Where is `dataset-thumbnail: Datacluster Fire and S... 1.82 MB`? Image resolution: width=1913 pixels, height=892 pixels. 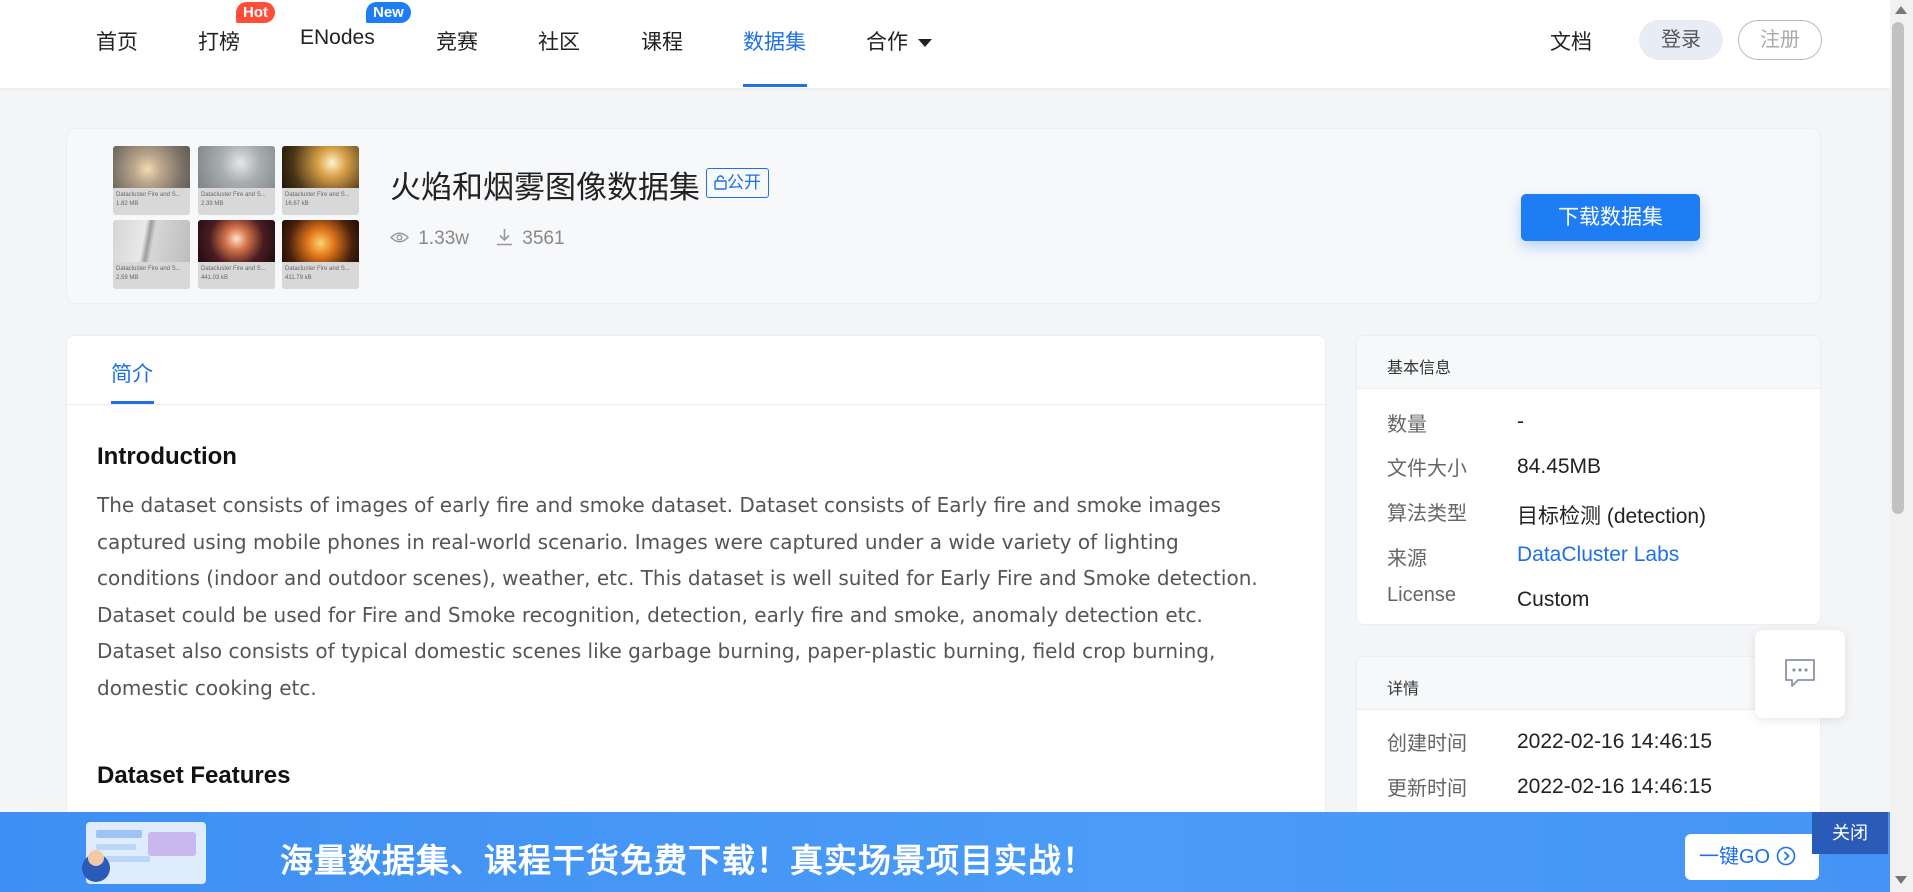 dataset-thumbnail: Datacluster Fire and S... 1.82 MB is located at coordinates (151, 180).